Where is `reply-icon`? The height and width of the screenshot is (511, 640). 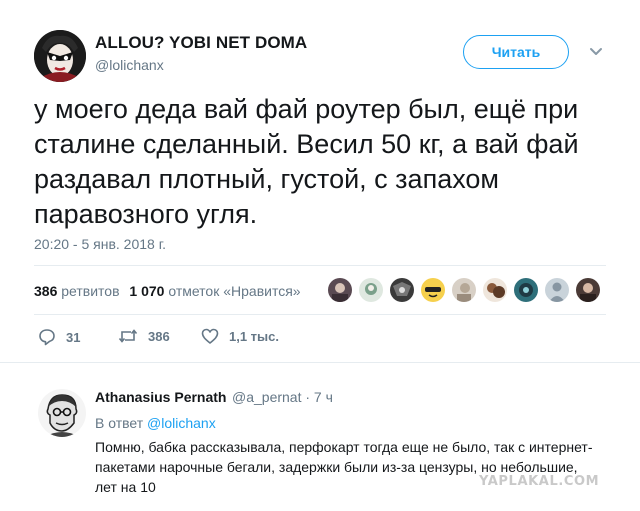
reply-icon is located at coordinates (47, 337).